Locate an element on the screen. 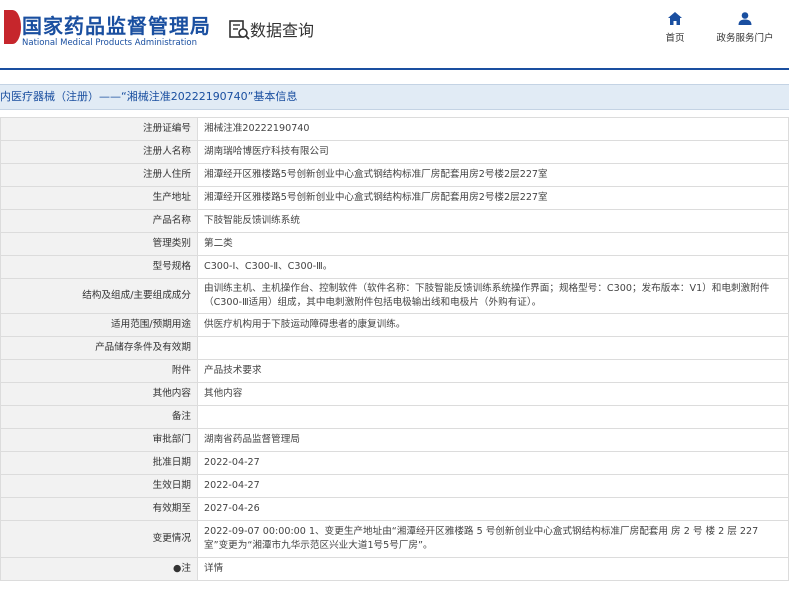 This screenshot has width=789, height=615. nav-portal-label: 政务服务门户 is located at coordinates (745, 38).